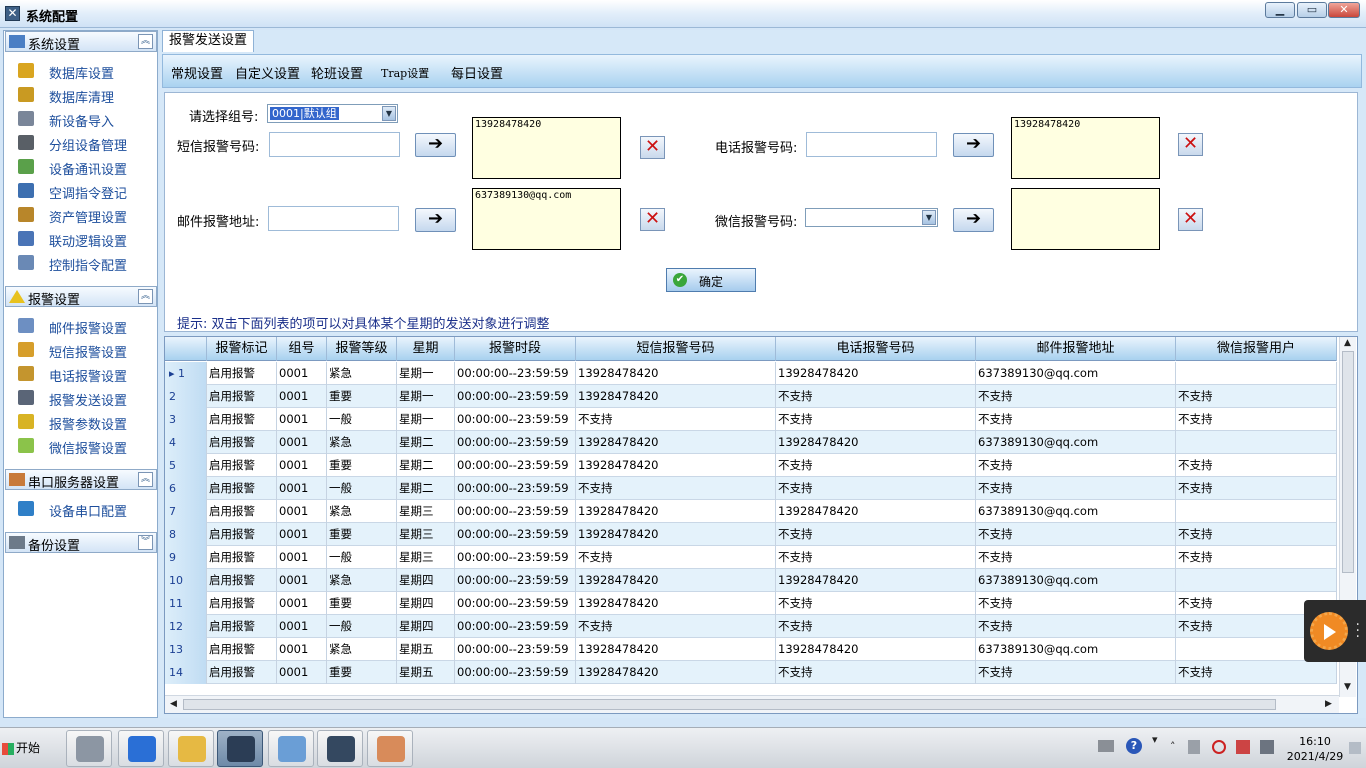 The width and height of the screenshot is (1366, 768). What do you see at coordinates (362, 672) in the screenshot?
I see `table-cell: 重要` at bounding box center [362, 672].